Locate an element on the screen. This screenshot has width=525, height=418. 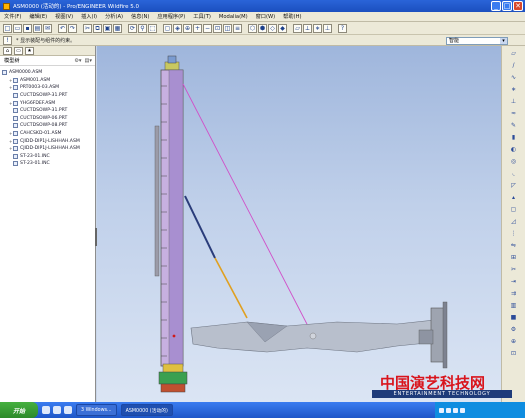
datum-axes-icon: ⟂ is located at coordinates (307, 28).